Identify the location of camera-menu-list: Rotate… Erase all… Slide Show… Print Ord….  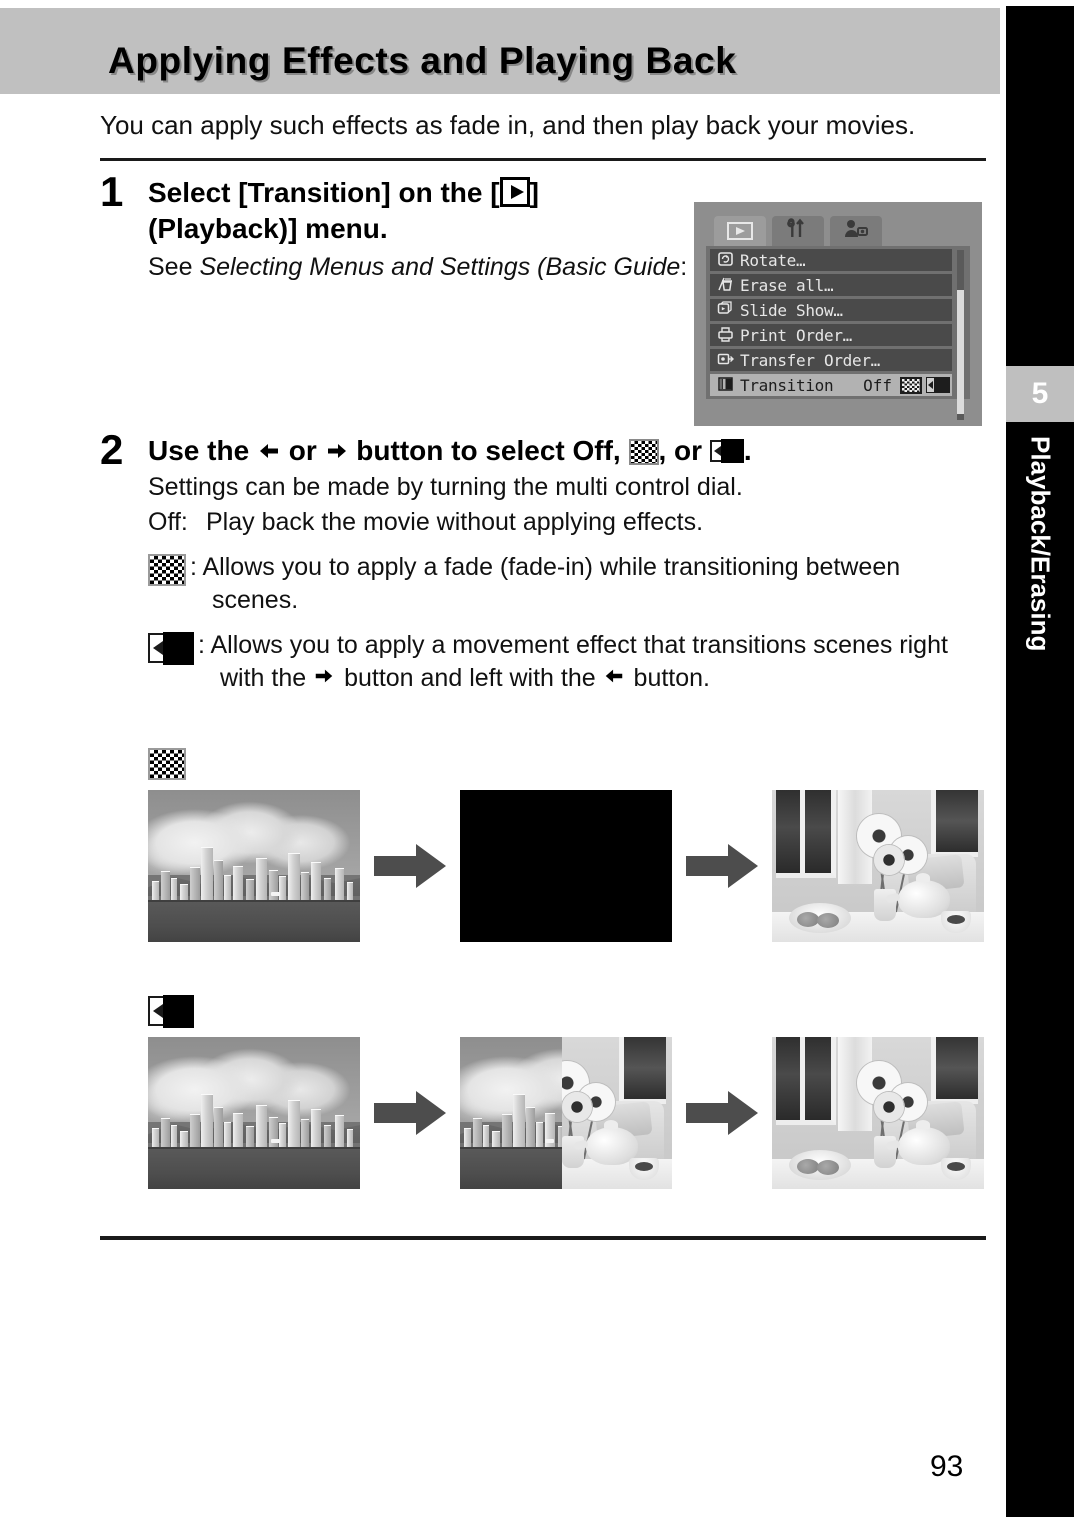
(838, 333).